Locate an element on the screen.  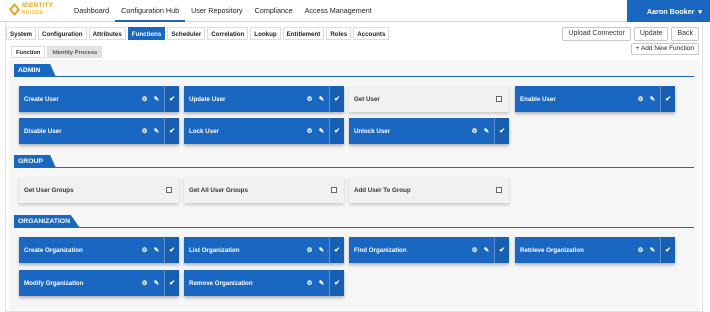
card-label: Create User is located at coordinates (41, 99).